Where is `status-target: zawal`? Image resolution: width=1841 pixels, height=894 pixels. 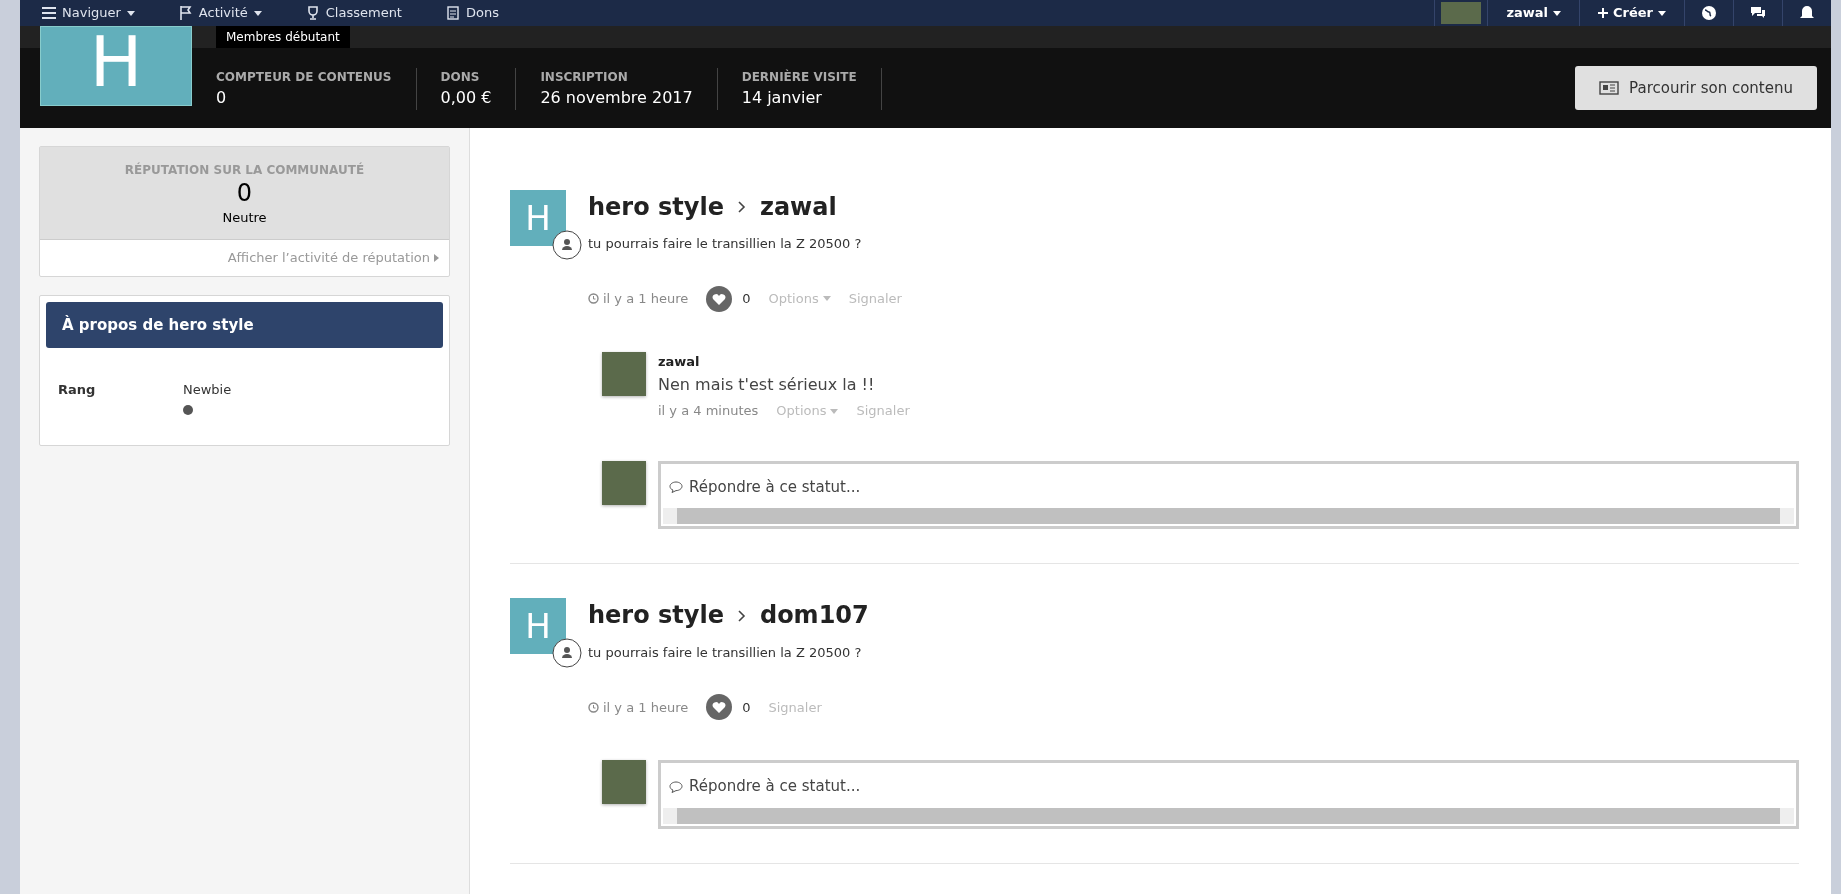 status-target: zawal is located at coordinates (798, 207).